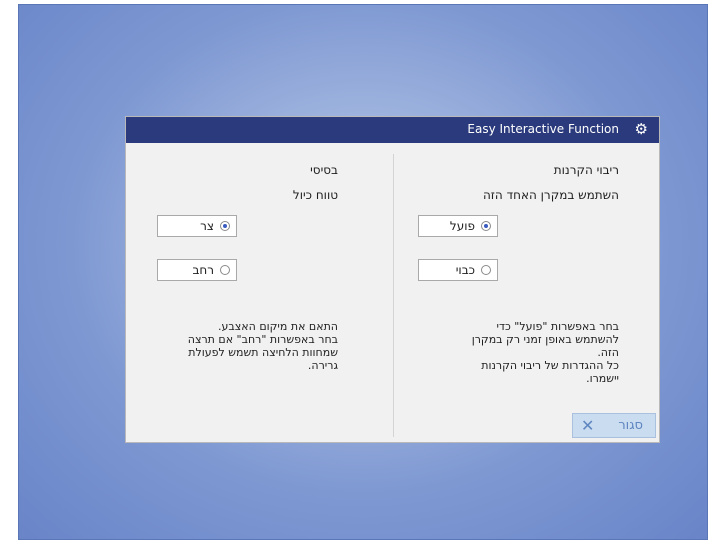 The height and width of the screenshot is (542, 726). What do you see at coordinates (278, 326) in the screenshot?
I see `description-line: התאם את מיקום האצבע.` at bounding box center [278, 326].